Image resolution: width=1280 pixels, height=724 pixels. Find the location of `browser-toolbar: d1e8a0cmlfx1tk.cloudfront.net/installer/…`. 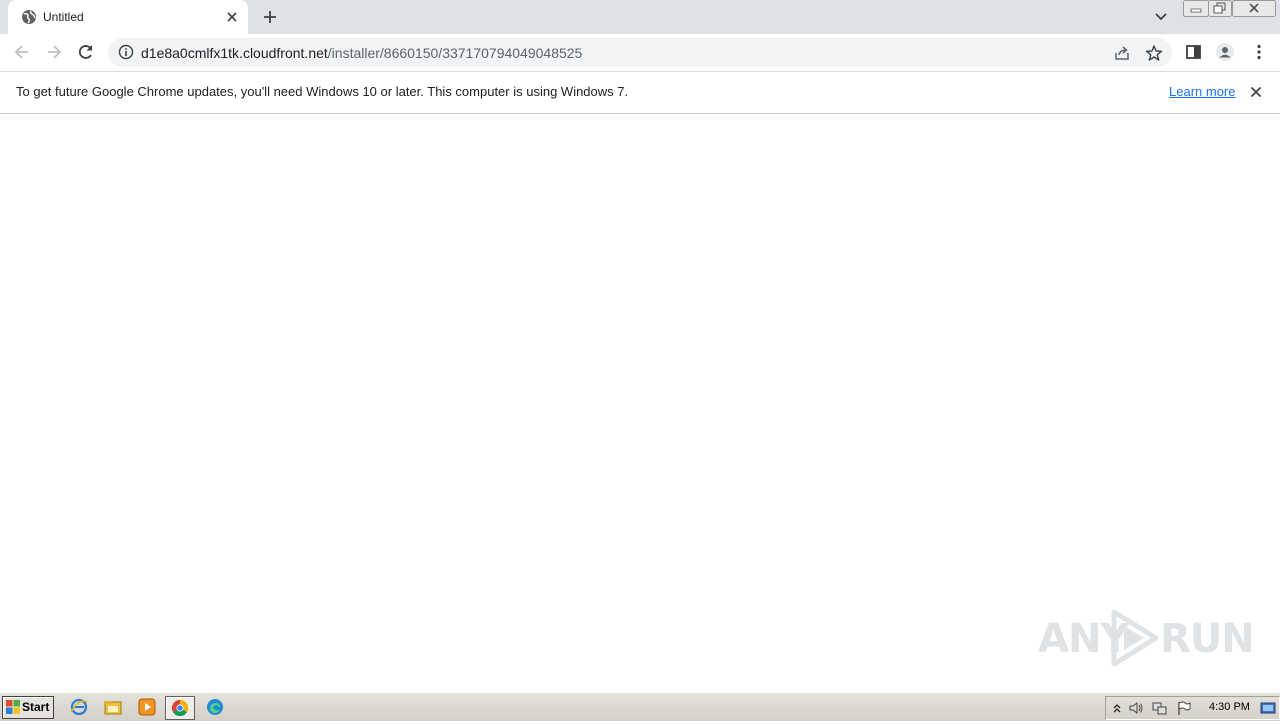

browser-toolbar: d1e8a0cmlfx1tk.cloudfront.net/installer/… is located at coordinates (640, 52).